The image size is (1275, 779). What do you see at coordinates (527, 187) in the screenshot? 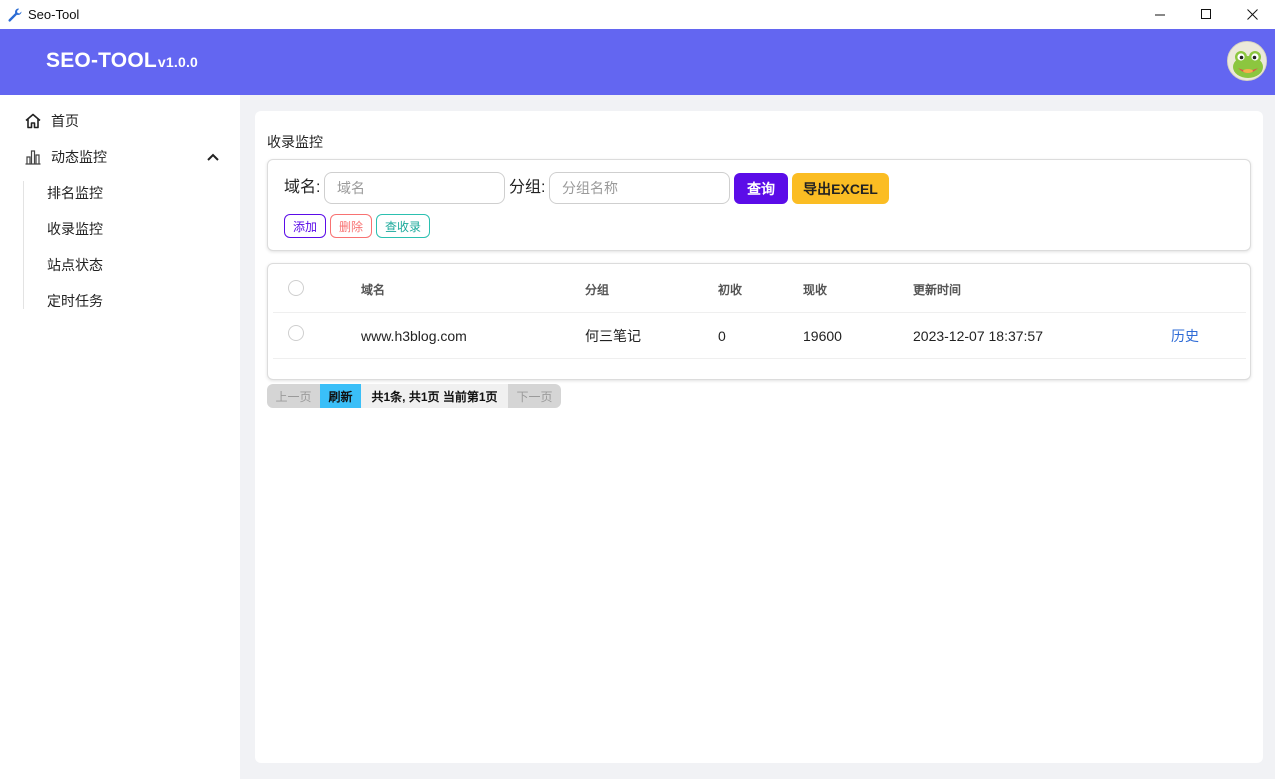
I see `group-label: 分组:` at bounding box center [527, 187].